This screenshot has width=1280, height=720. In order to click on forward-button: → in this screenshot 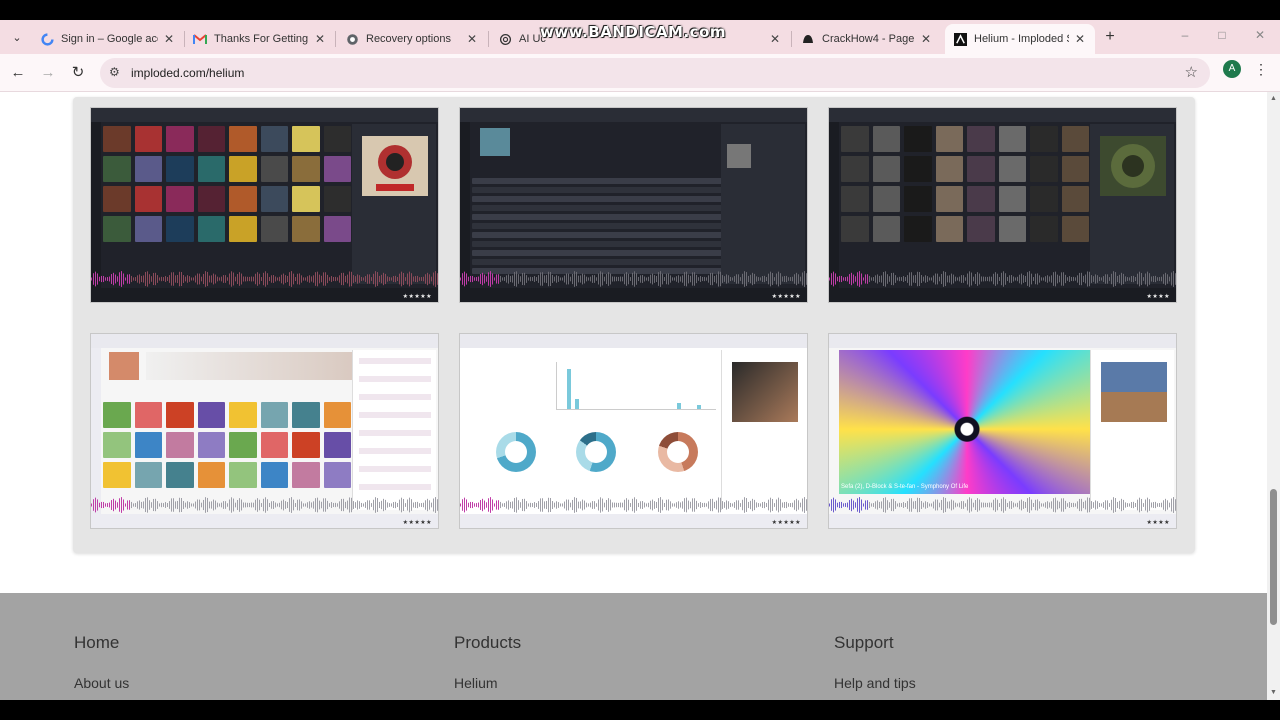, I will do `click(48, 73)`.